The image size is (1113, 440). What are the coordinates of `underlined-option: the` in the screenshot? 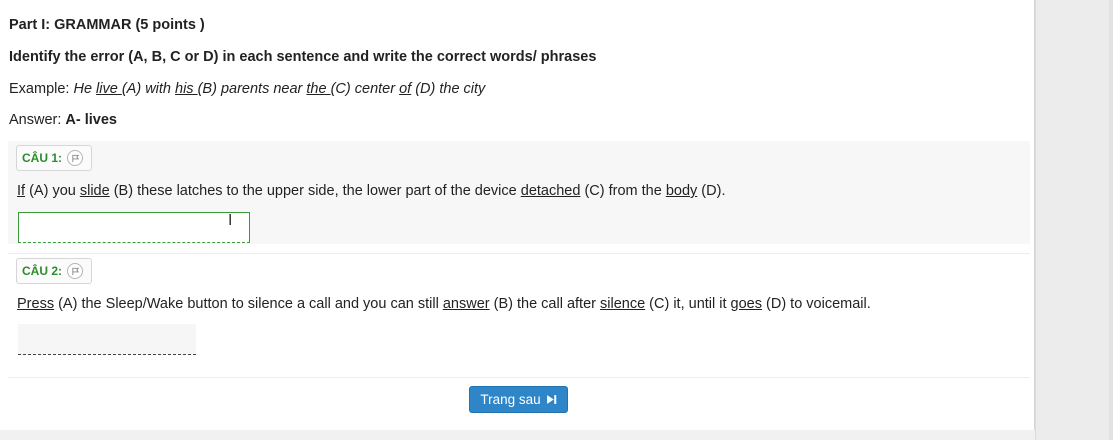 It's located at (318, 89).